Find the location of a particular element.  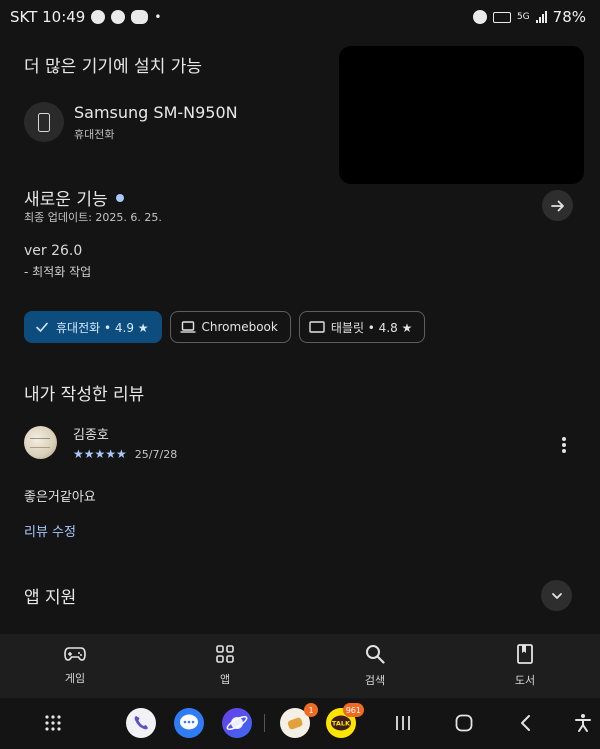

nav-search: 검색 is located at coordinates (375, 666).